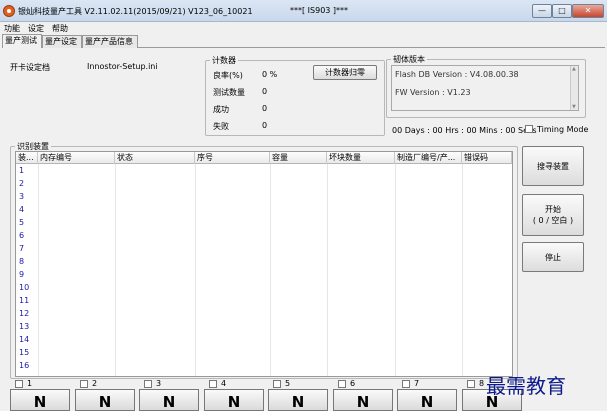 The width and height of the screenshot is (607, 411). I want to click on close-button: ✕, so click(588, 11).